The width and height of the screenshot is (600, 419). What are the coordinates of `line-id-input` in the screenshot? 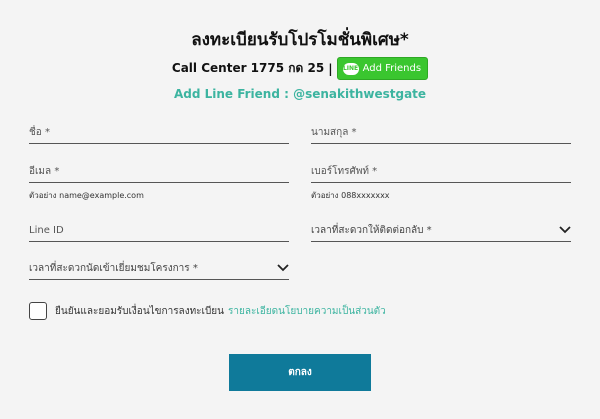 It's located at (159, 230).